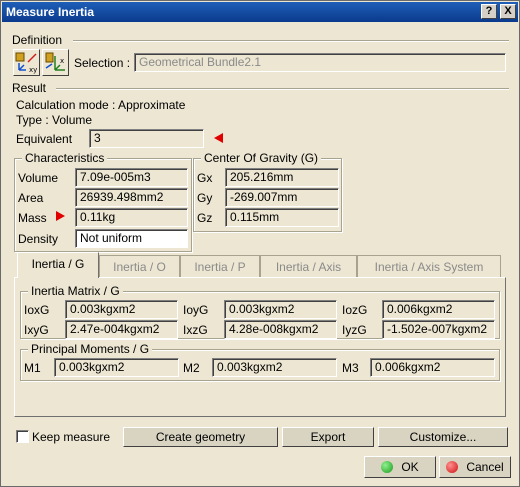  I want to click on result-type: Type : Volume, so click(54, 120).